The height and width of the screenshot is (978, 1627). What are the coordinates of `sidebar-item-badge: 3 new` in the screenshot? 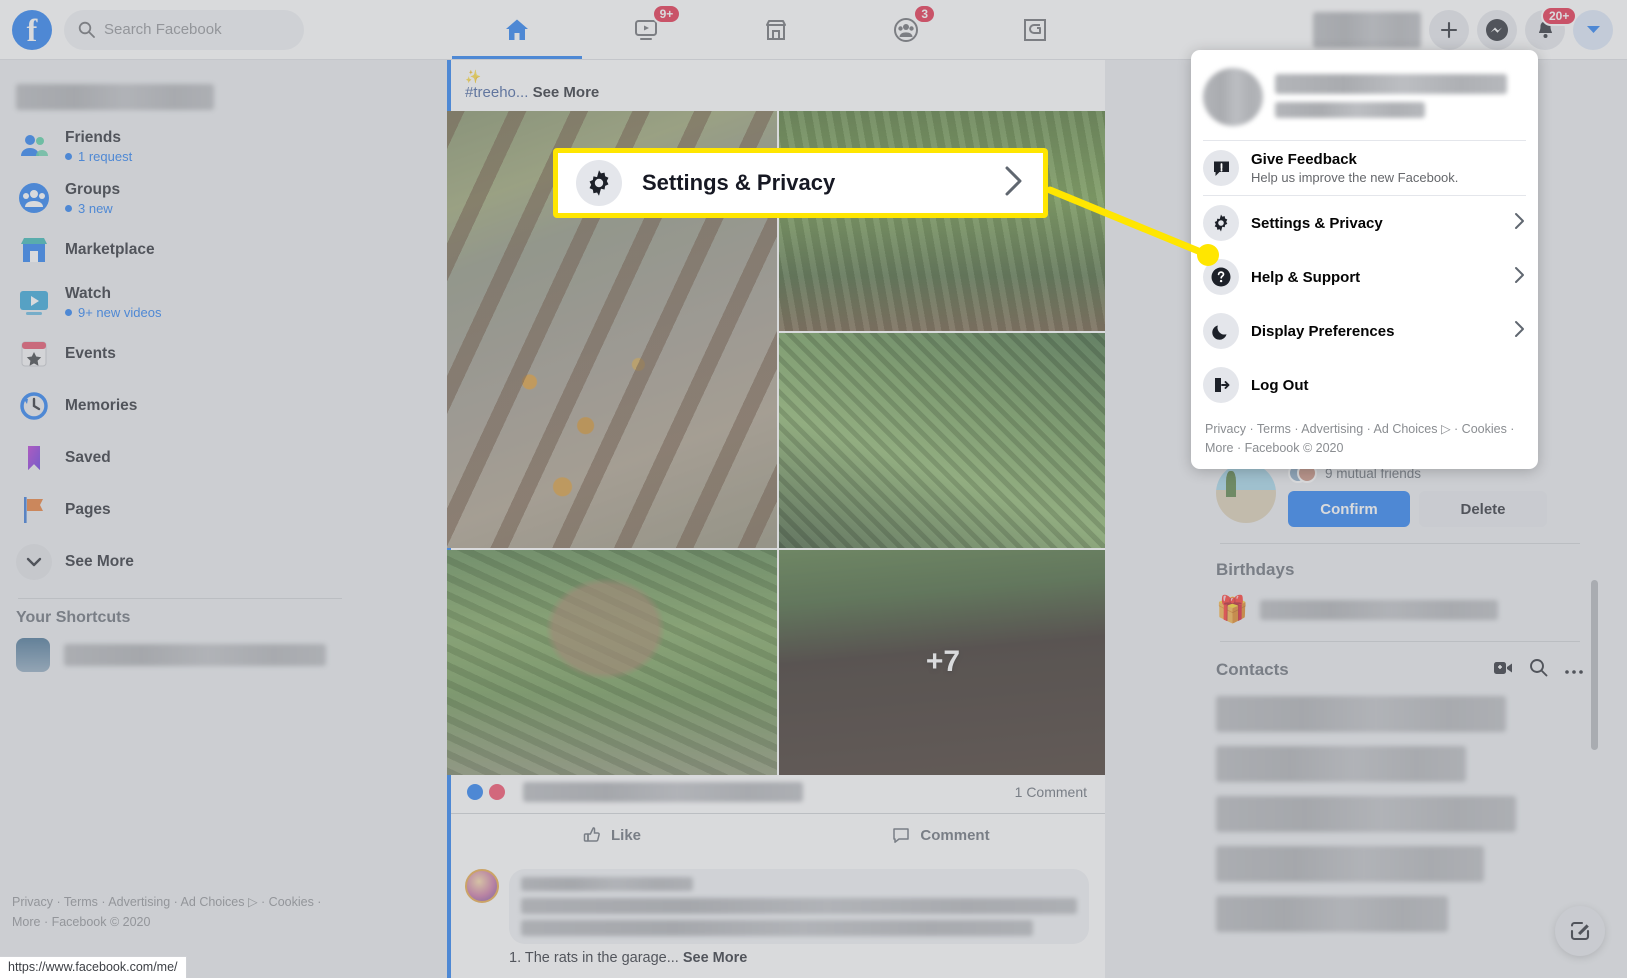 It's located at (92, 208).